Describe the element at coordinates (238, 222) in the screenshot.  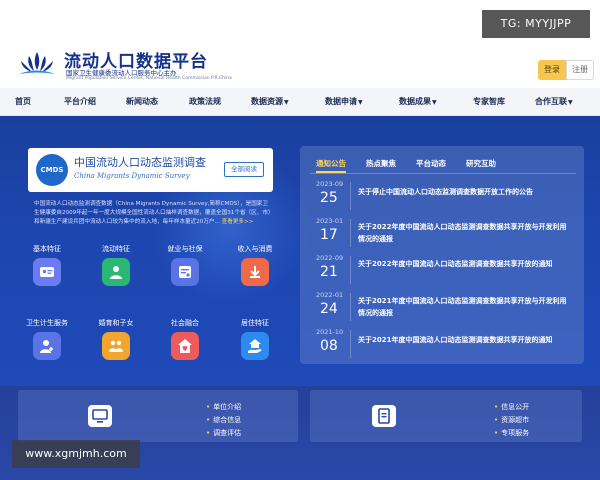
I see `view-more-link: 查看更多>>` at that location.